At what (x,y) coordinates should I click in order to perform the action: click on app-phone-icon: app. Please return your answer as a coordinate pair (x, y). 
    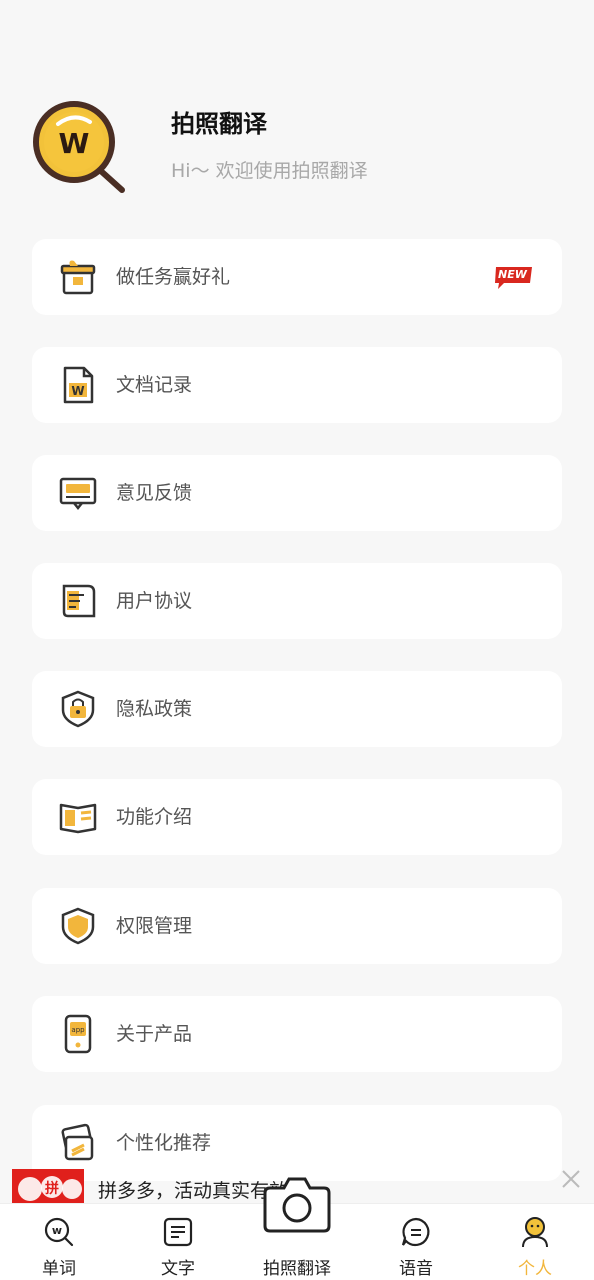
    Looking at the image, I should click on (78, 1034).